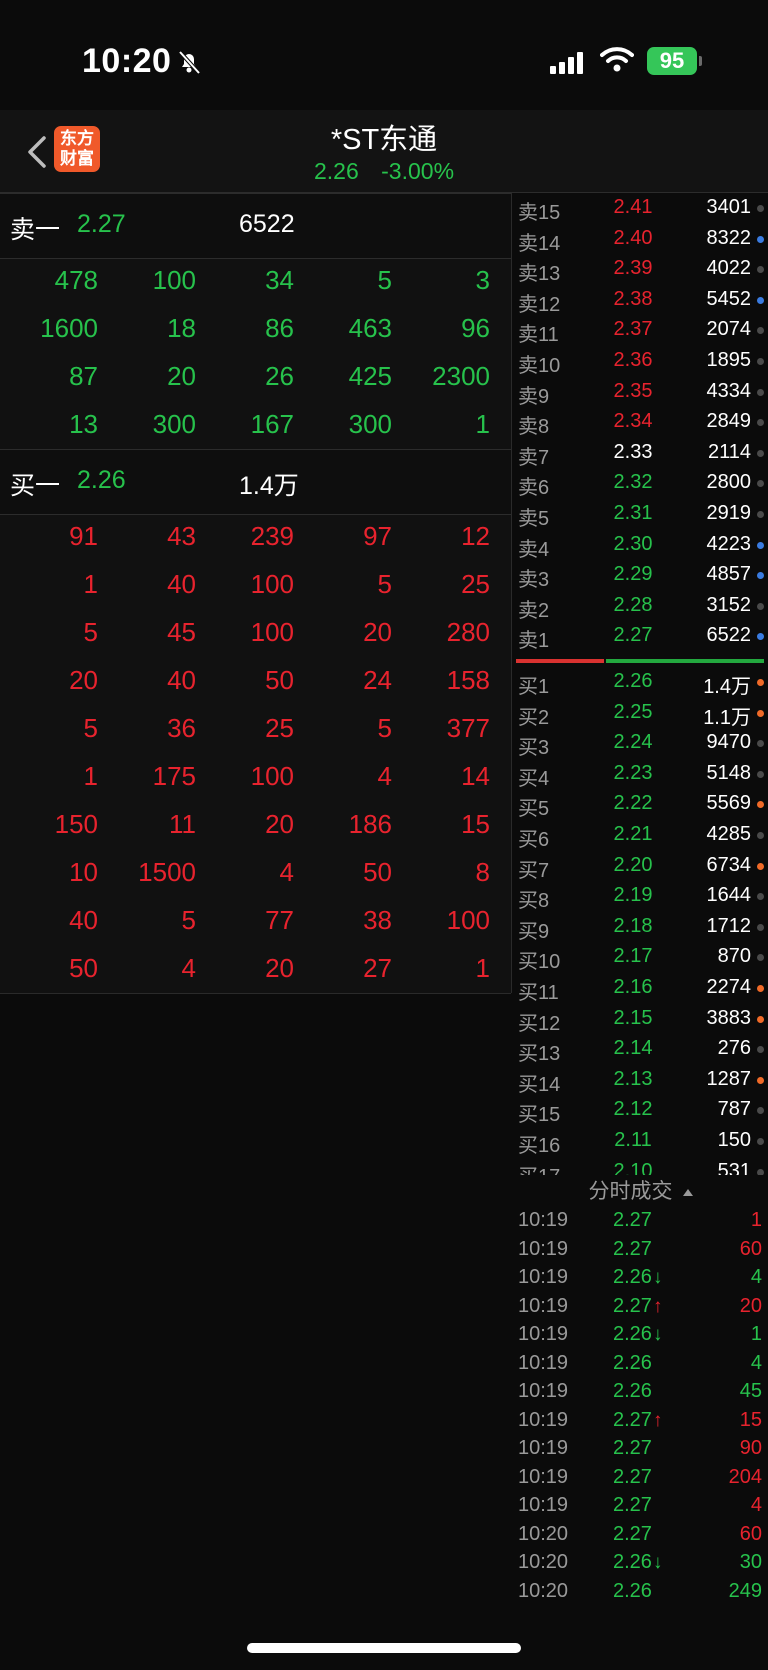 This screenshot has width=768, height=1670. What do you see at coordinates (640, 1019) in the screenshot?
I see `bid-level-row: 买12 2.15 3883` at bounding box center [640, 1019].